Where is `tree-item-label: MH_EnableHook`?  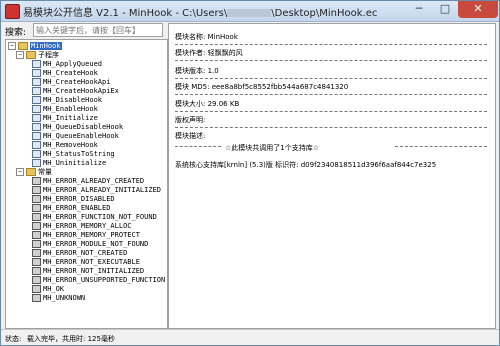 tree-item-label: MH_EnableHook is located at coordinates (70, 109).